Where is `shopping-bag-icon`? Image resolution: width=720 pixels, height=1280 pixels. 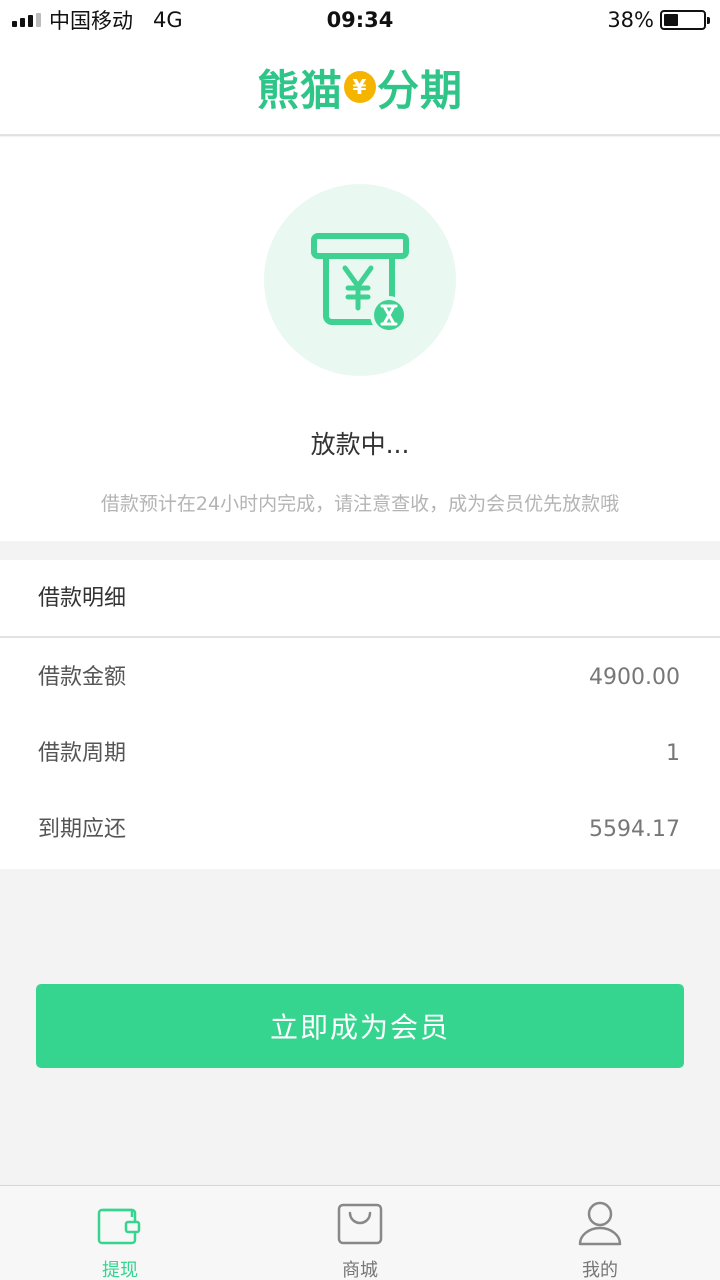
shopping-bag-icon is located at coordinates (360, 1224).